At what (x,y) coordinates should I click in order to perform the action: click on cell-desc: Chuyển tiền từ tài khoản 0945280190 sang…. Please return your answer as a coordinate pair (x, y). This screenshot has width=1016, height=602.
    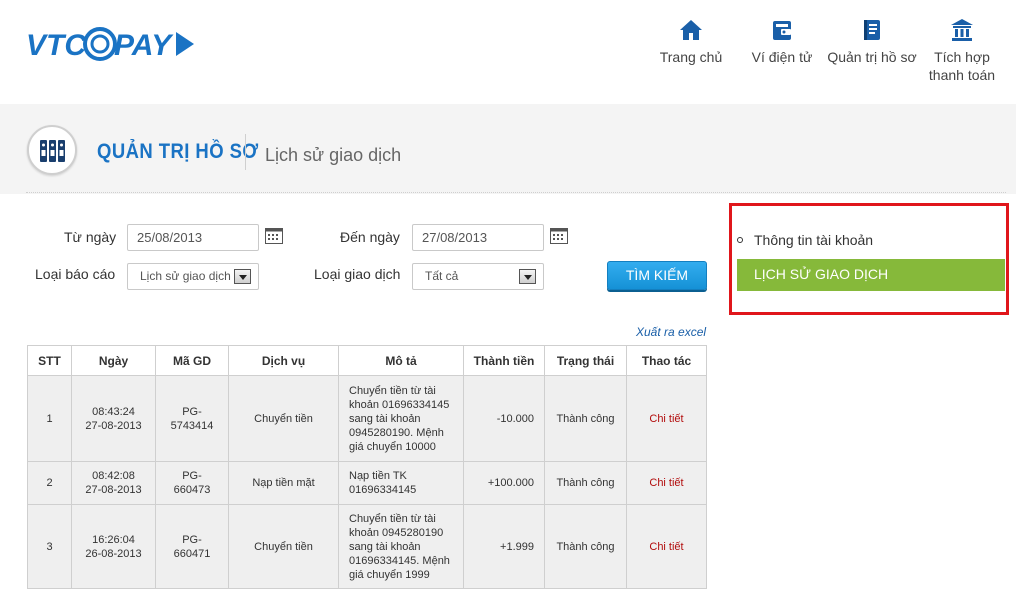
    Looking at the image, I should click on (401, 546).